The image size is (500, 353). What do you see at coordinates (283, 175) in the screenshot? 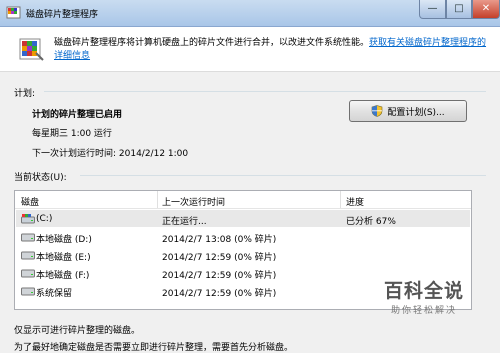
I see `status-divider` at bounding box center [283, 175].